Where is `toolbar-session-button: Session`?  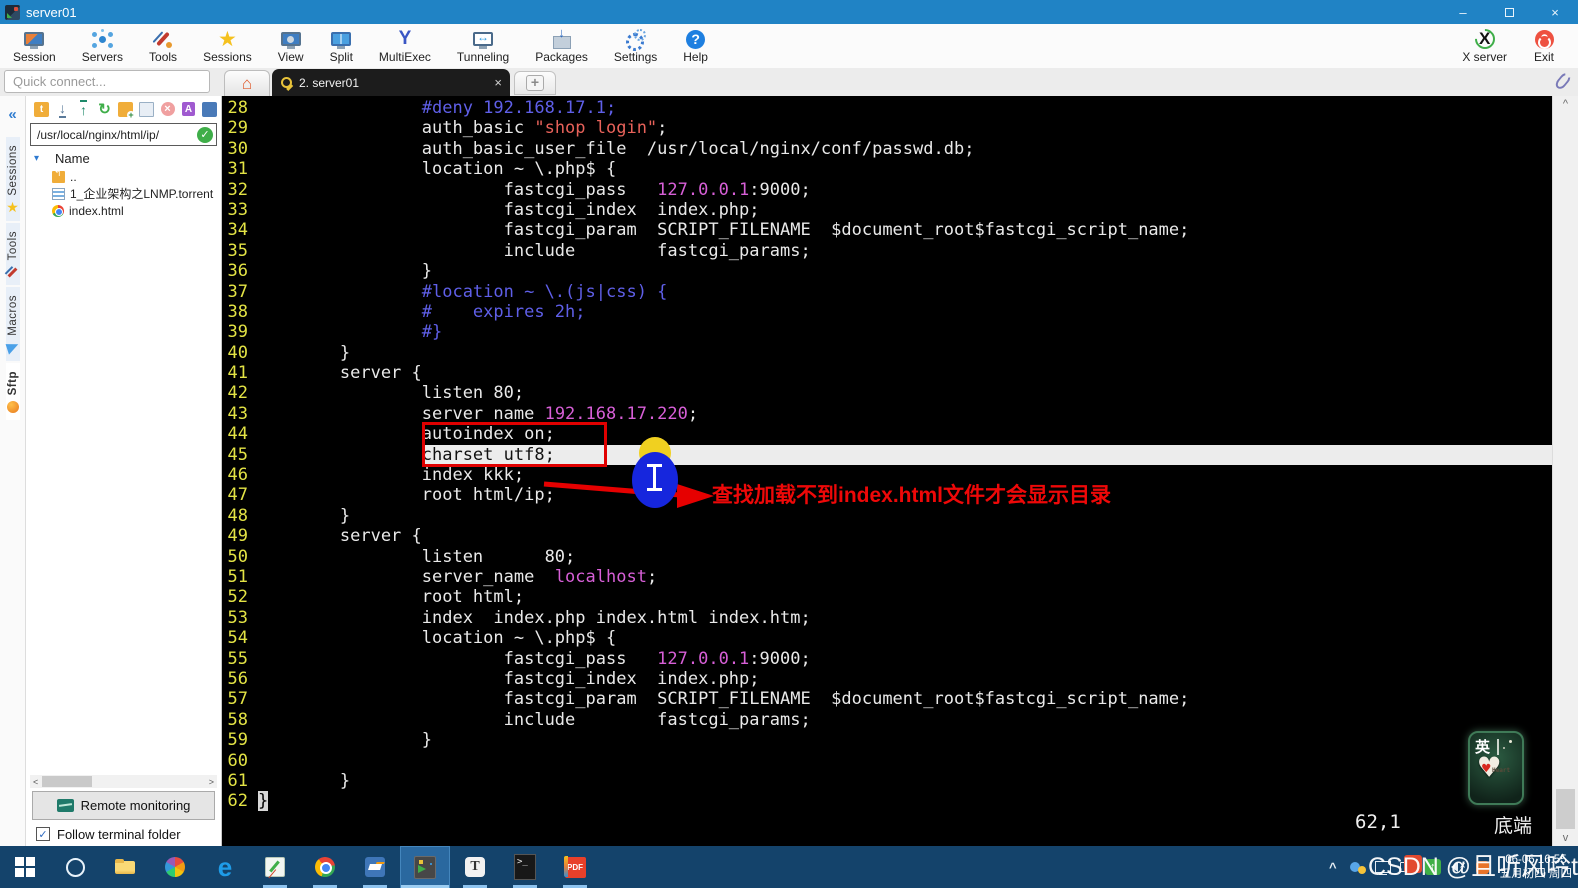 toolbar-session-button: Session is located at coordinates (34, 46).